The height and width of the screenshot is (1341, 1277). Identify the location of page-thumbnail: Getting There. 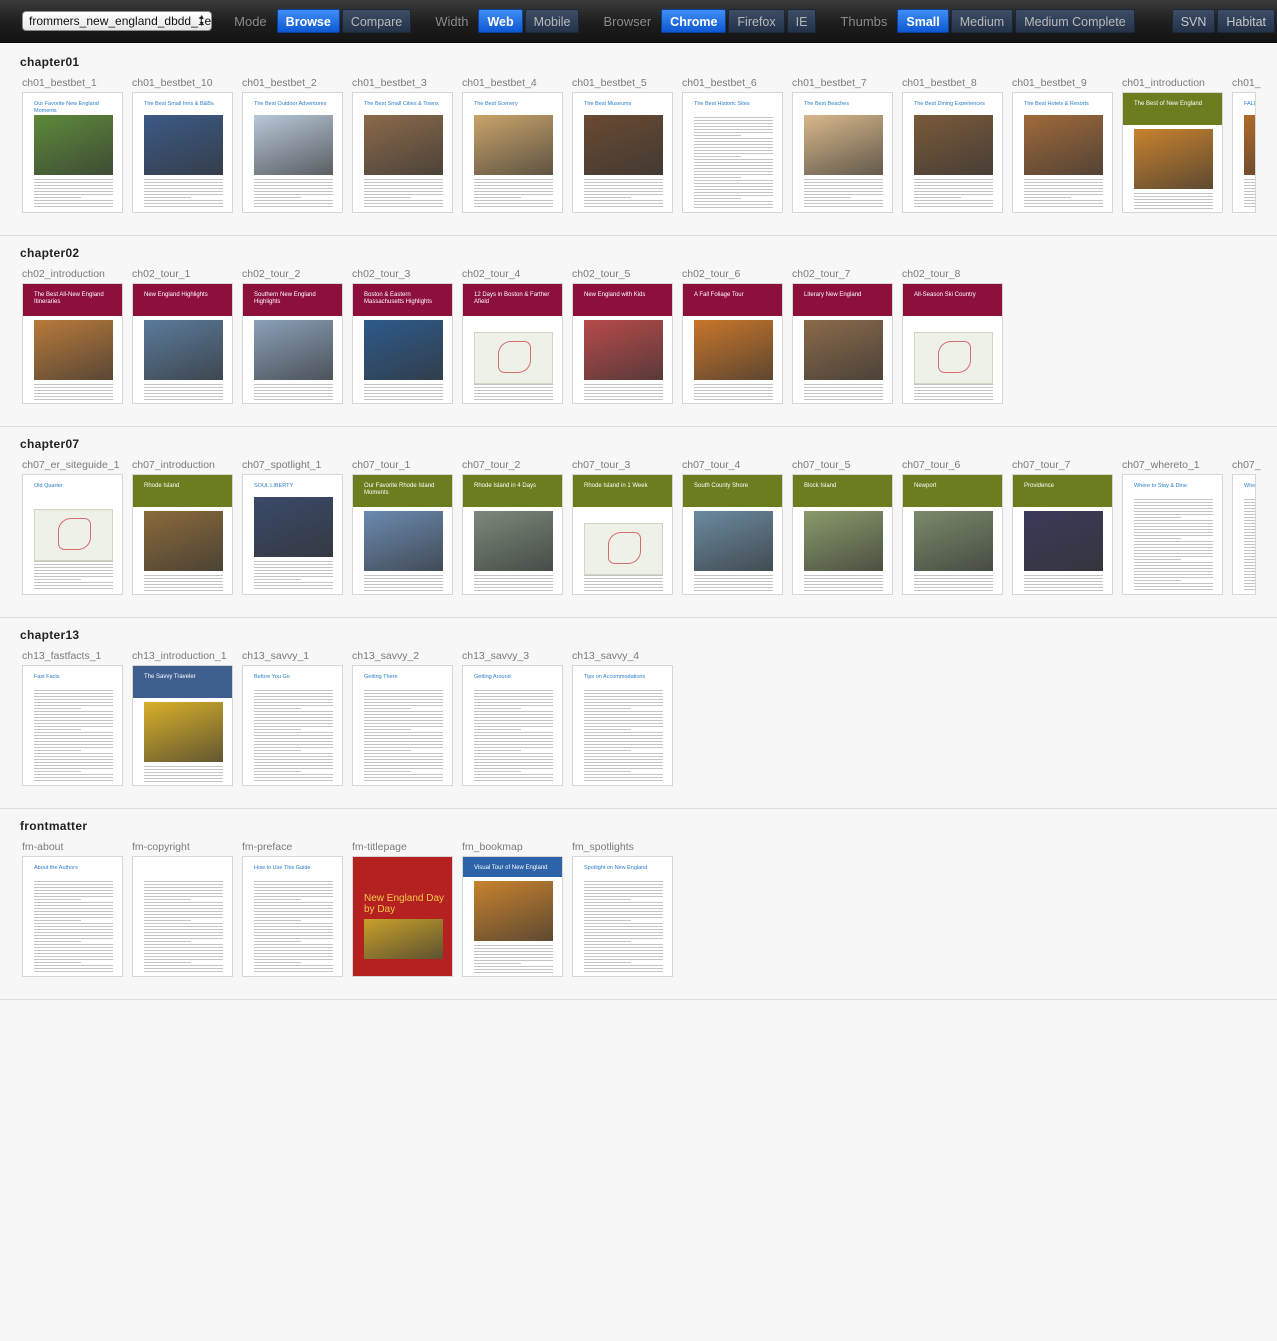
(402, 725).